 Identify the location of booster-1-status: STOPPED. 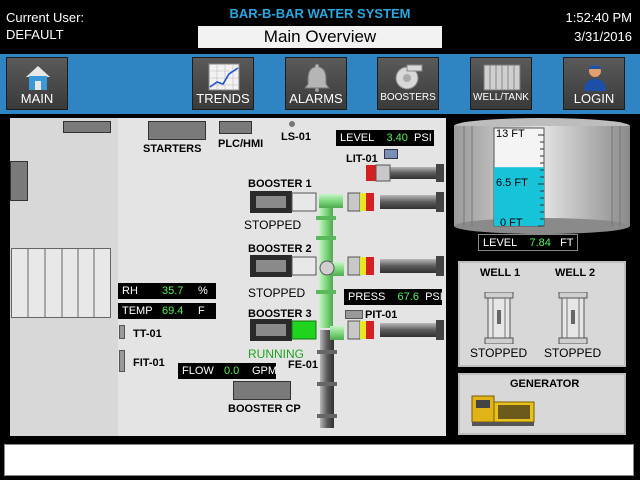
(273, 225).